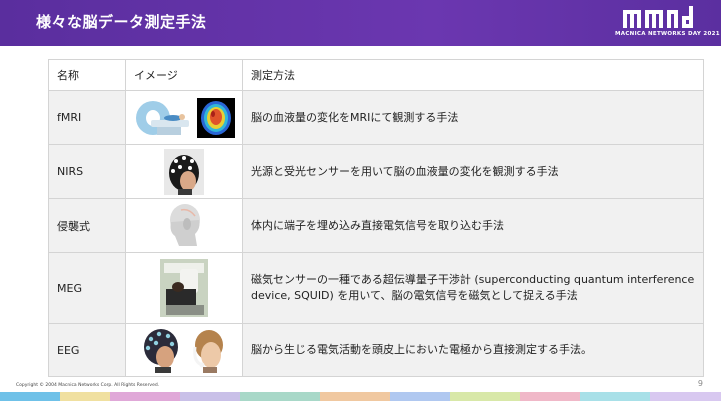  What do you see at coordinates (161, 351) in the screenshot?
I see `eeg-cap-icon` at bounding box center [161, 351].